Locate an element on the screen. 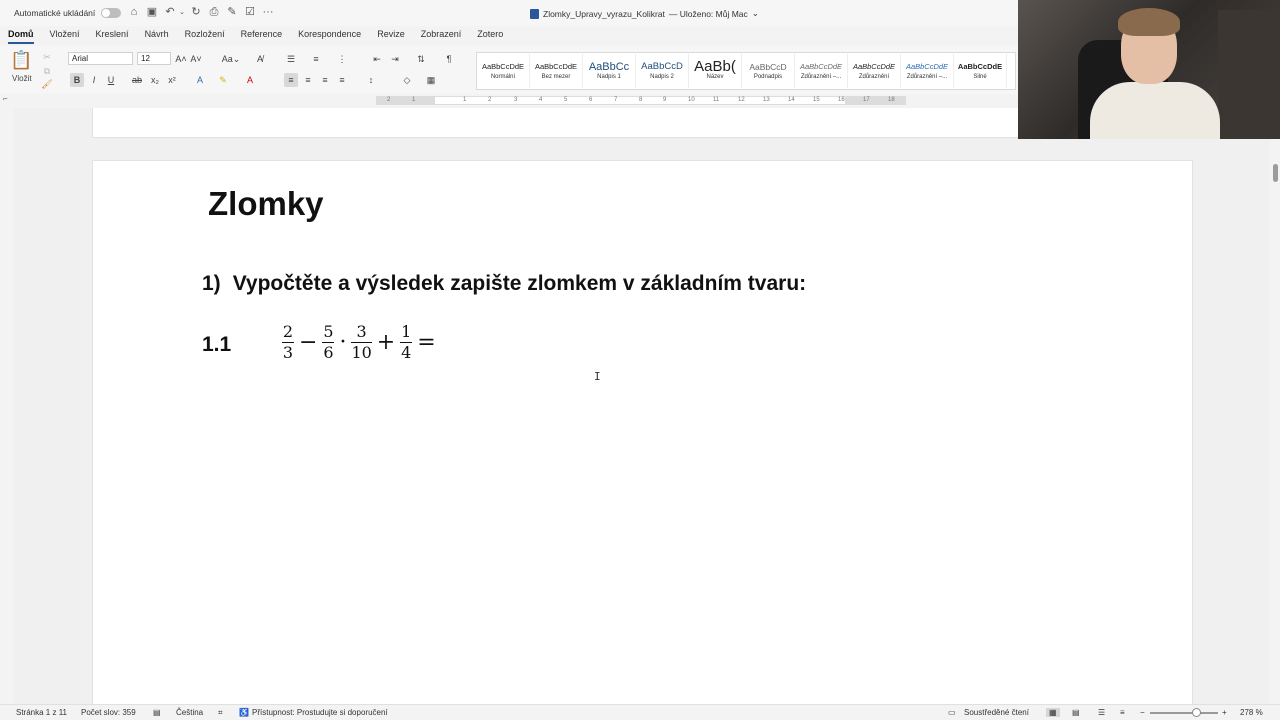  zoom-slider-handle is located at coordinates (1196, 712).